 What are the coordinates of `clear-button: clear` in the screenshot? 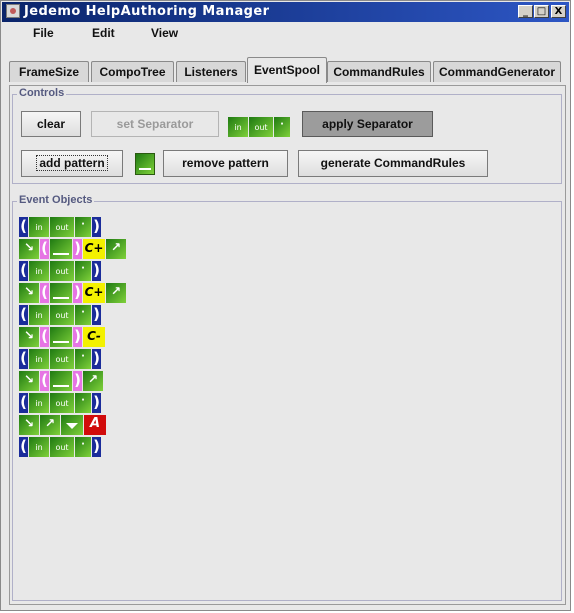 It's located at (51, 124).